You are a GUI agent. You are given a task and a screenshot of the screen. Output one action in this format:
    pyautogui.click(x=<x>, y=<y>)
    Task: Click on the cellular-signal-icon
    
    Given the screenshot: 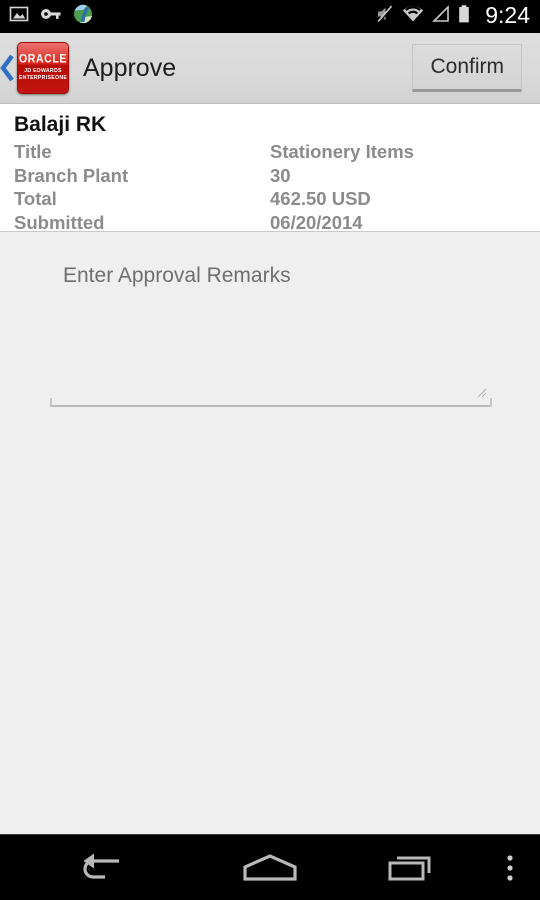 What is the action you would take?
    pyautogui.click(x=440, y=16)
    